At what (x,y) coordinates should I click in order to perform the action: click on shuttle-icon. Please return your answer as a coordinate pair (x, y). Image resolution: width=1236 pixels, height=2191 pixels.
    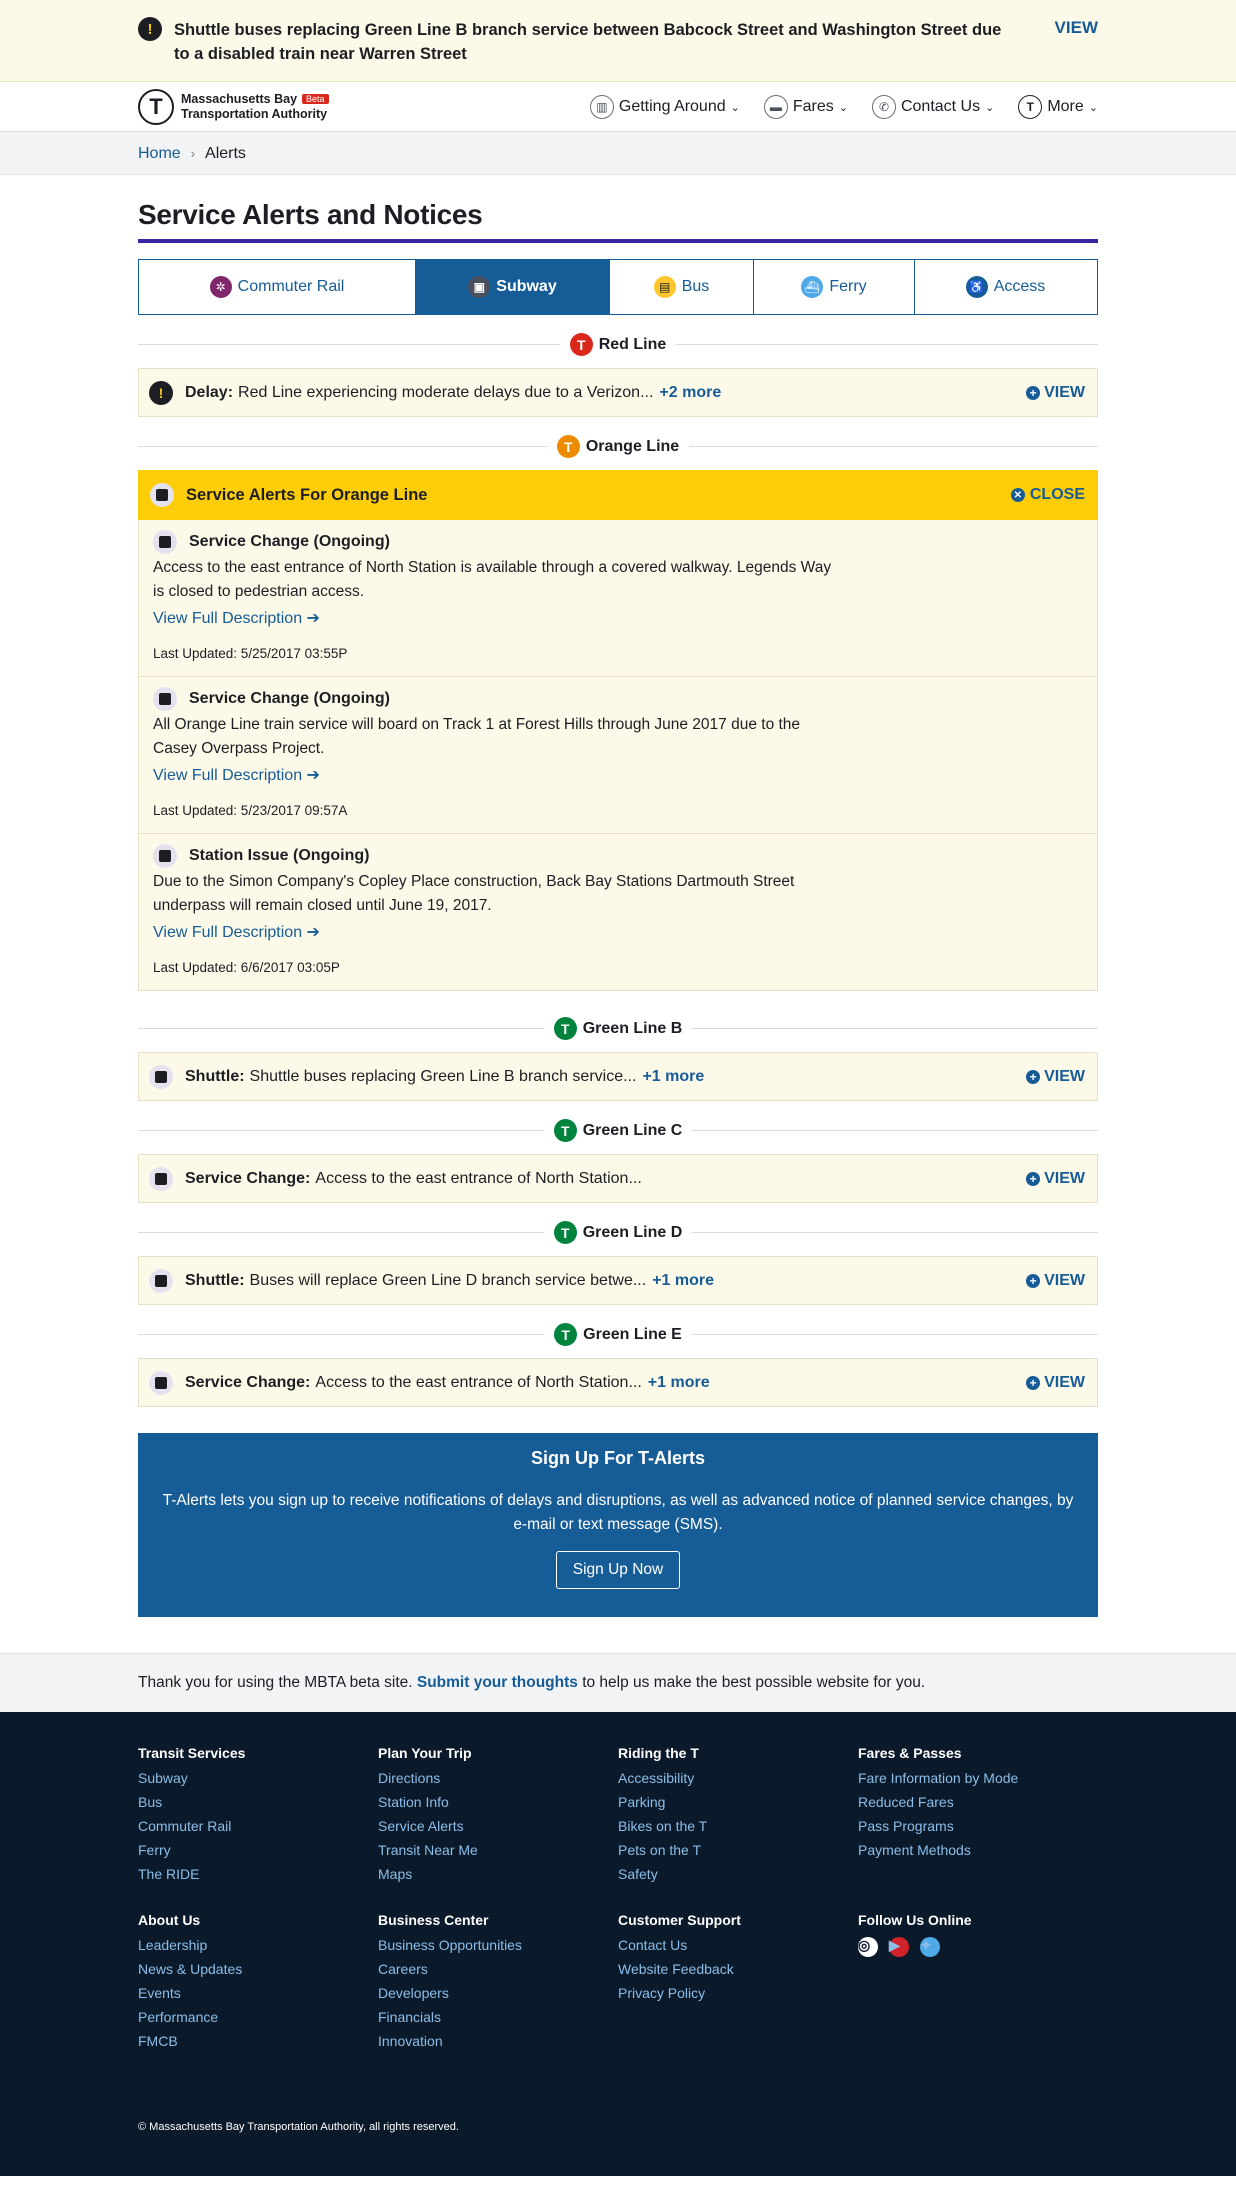
    Looking at the image, I should click on (161, 1280).